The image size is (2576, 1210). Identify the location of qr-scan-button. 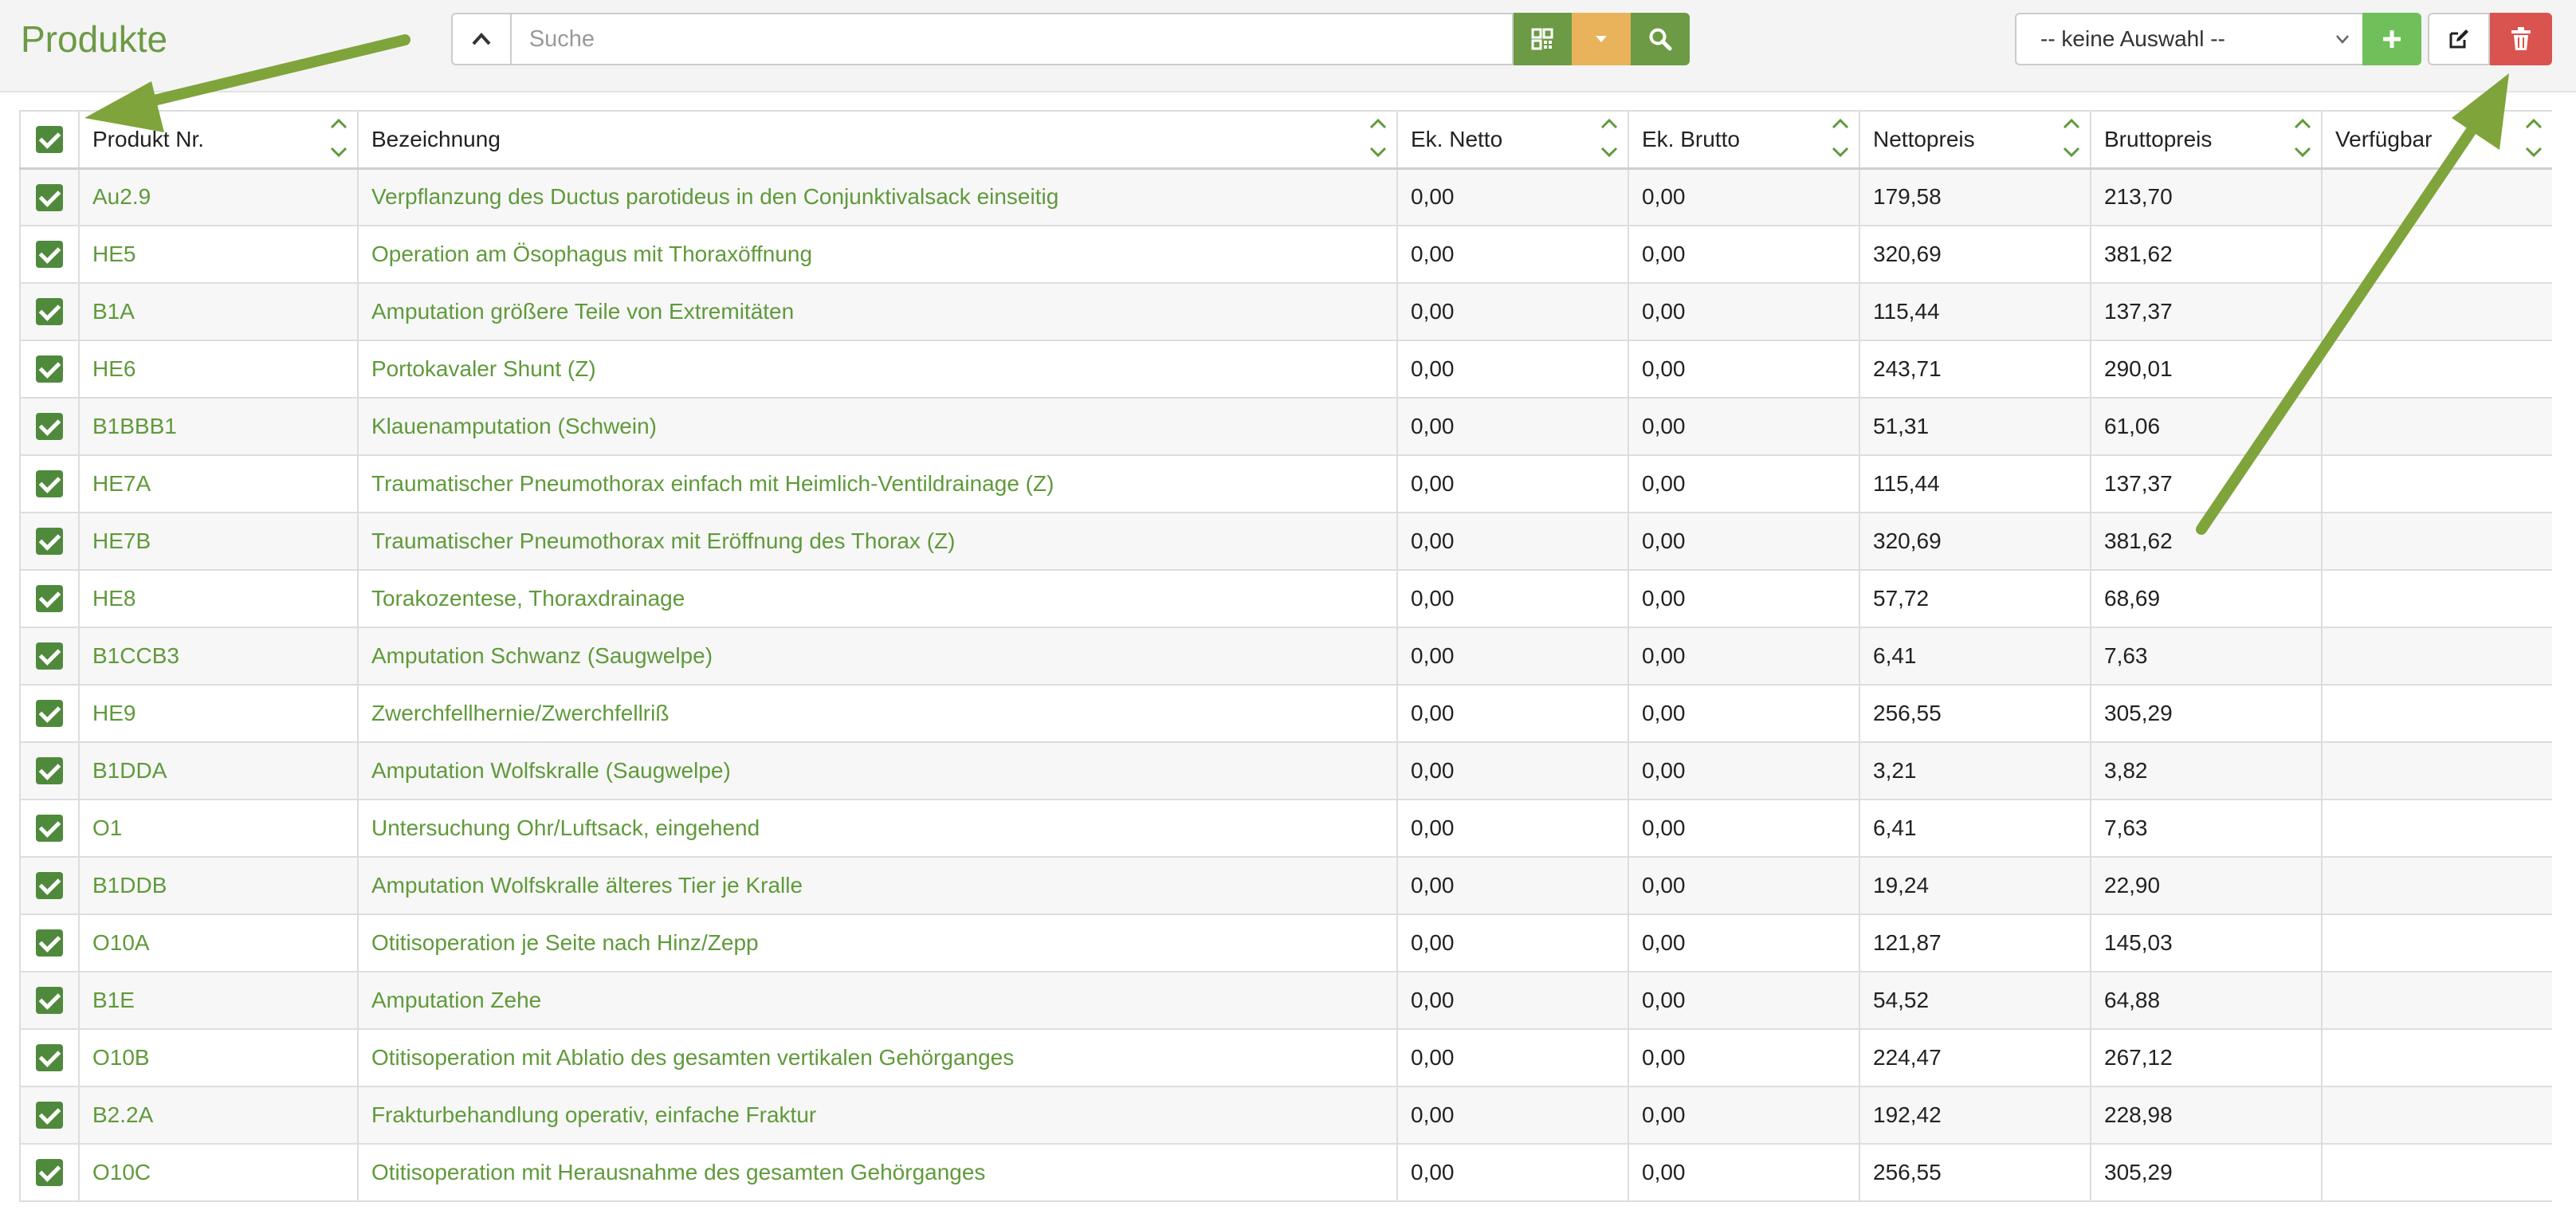
(1543, 39).